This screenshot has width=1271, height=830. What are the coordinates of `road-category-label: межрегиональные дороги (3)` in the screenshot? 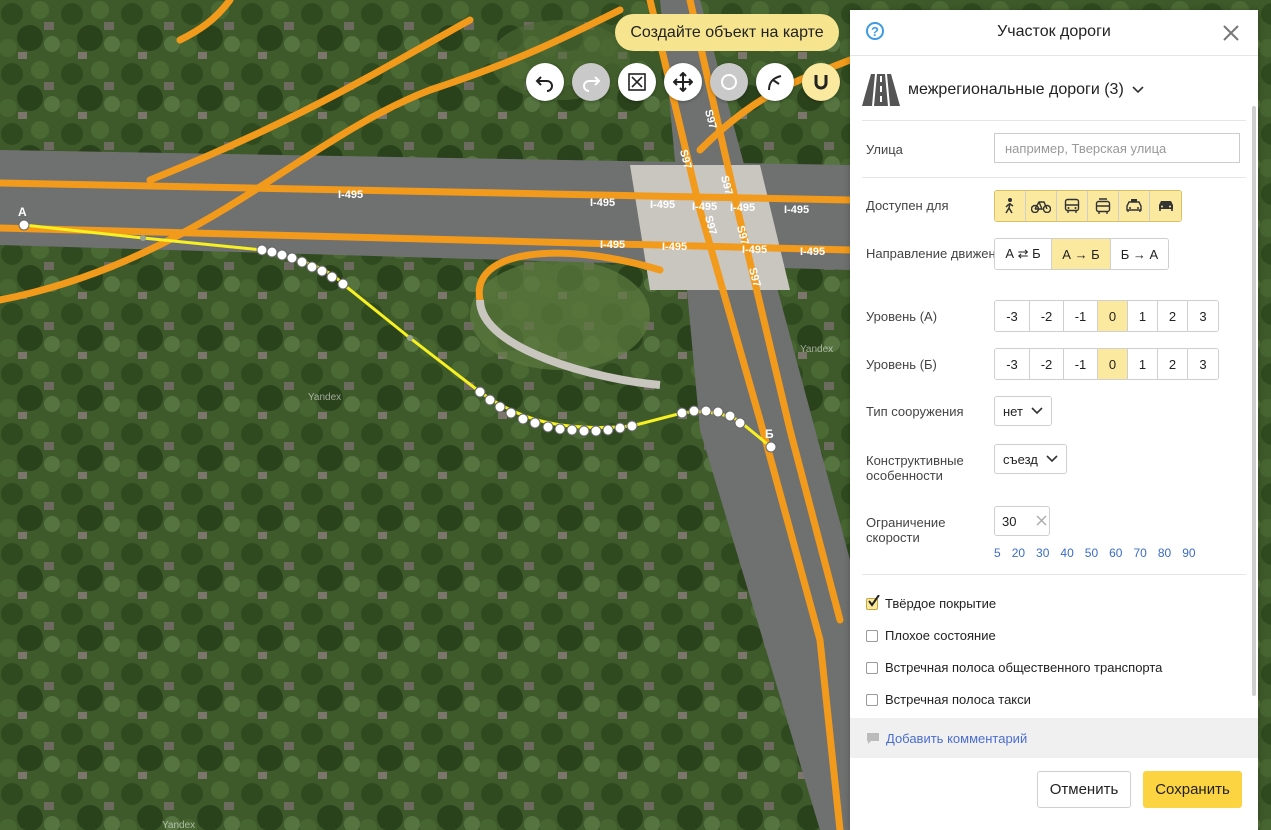 It's located at (1016, 89).